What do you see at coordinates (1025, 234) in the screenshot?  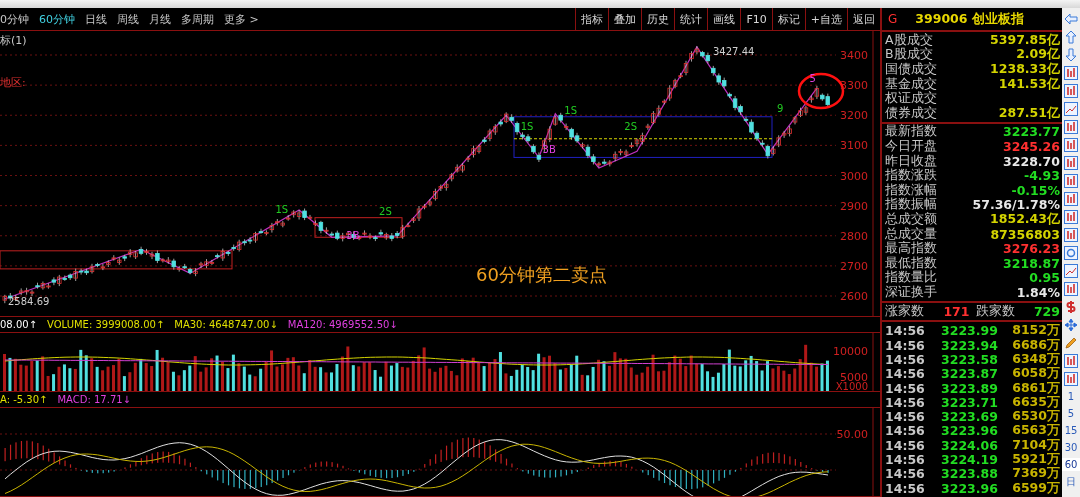 I see `stat-value: 87356803` at bounding box center [1025, 234].